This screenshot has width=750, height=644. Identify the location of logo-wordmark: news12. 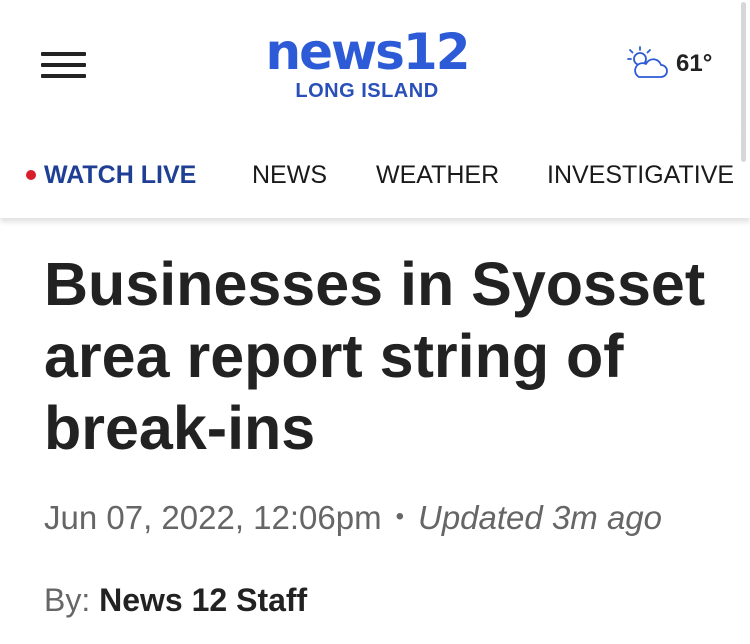
(367, 52).